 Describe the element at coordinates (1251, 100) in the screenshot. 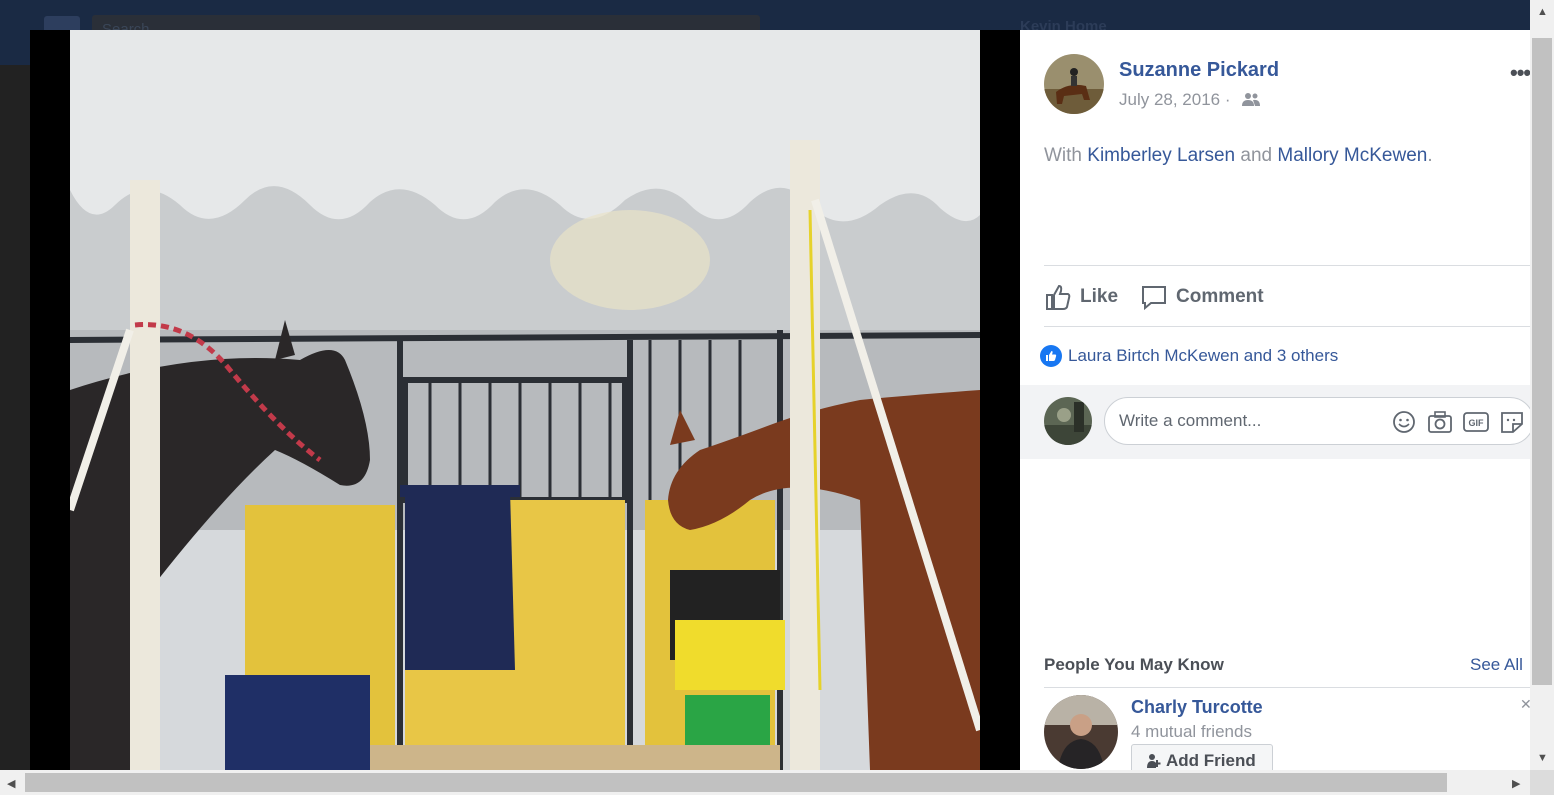

I see `friends-icon` at that location.